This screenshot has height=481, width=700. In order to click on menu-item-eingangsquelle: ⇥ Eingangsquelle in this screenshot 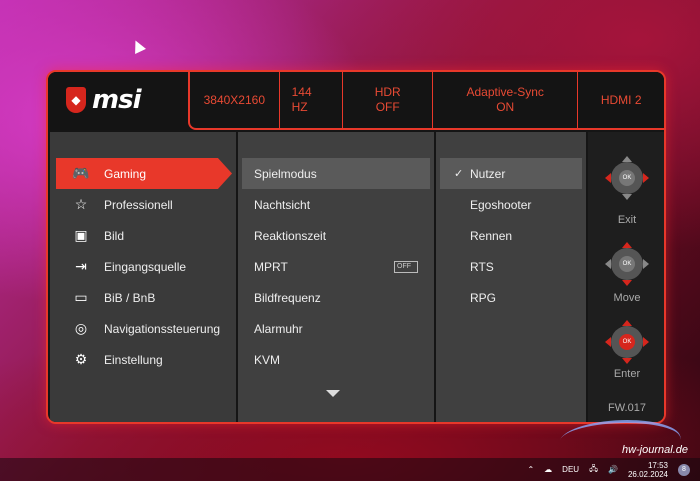, I will do `click(144, 266)`.